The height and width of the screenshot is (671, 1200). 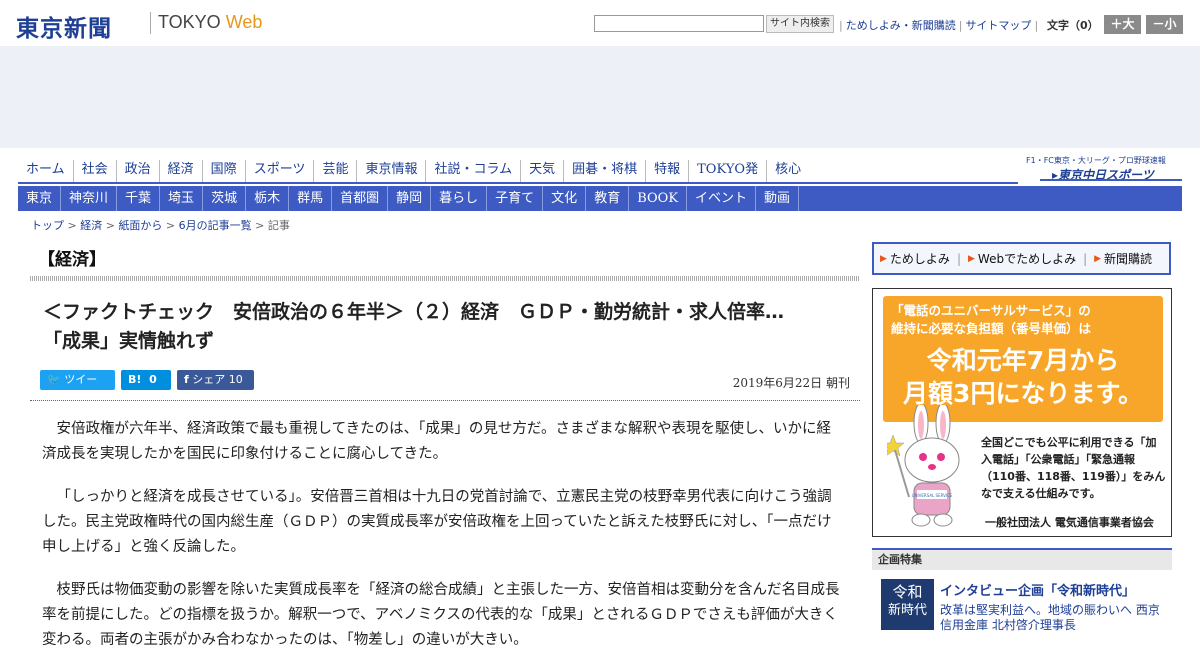 What do you see at coordinates (192, 22) in the screenshot?
I see `logo-sub-a: TOKYO` at bounding box center [192, 22].